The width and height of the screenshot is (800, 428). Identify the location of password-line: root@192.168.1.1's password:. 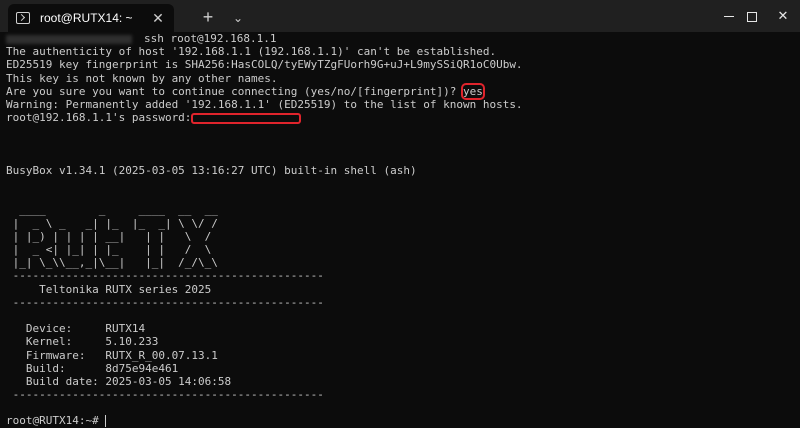
(400, 117).